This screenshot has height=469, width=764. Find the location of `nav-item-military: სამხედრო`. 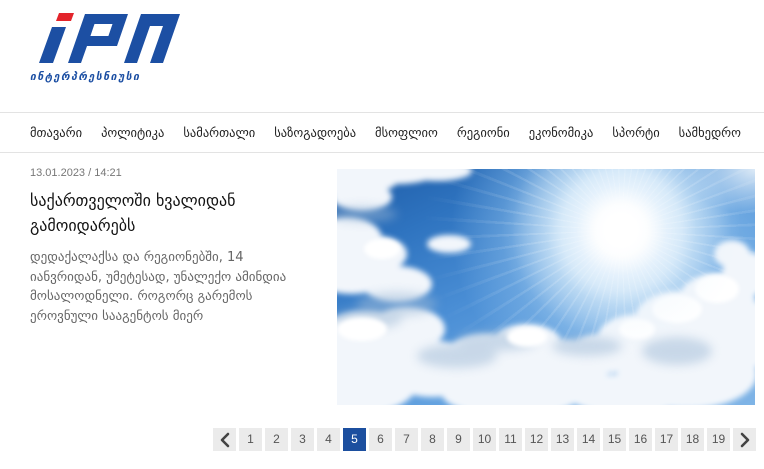

nav-item-military: სამხედრო is located at coordinates (710, 132).